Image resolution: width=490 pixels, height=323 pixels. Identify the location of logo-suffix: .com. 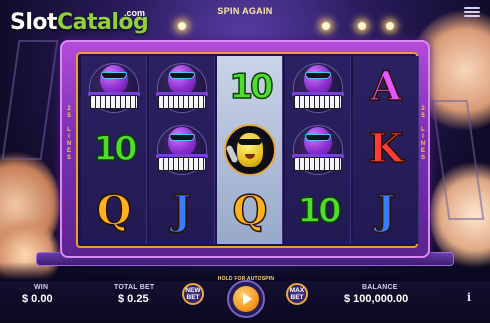
(135, 13).